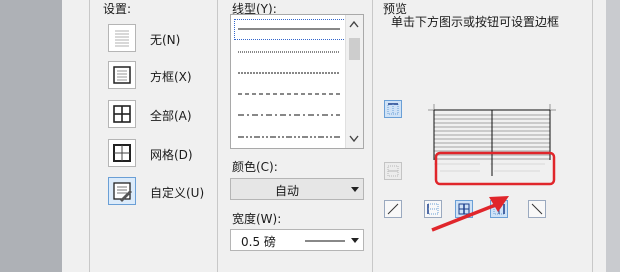 Image resolution: width=620 pixels, height=272 pixels. Describe the element at coordinates (372, 136) in the screenshot. I see `style-divider` at that location.